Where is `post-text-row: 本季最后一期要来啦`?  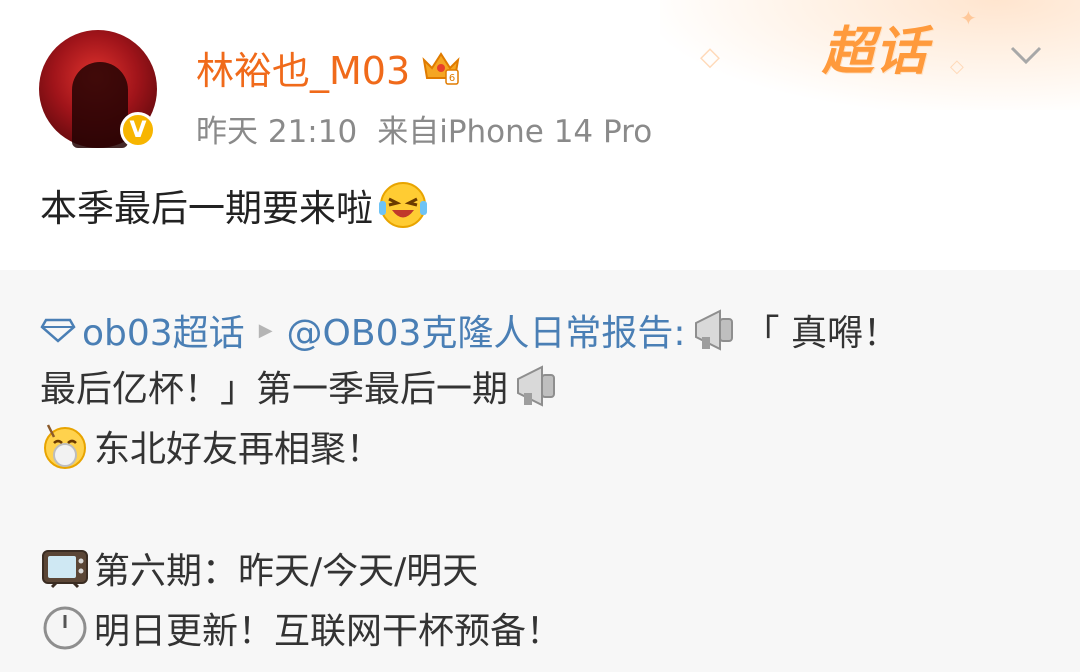 post-text-row: 本季最后一期要来啦 is located at coordinates (234, 205).